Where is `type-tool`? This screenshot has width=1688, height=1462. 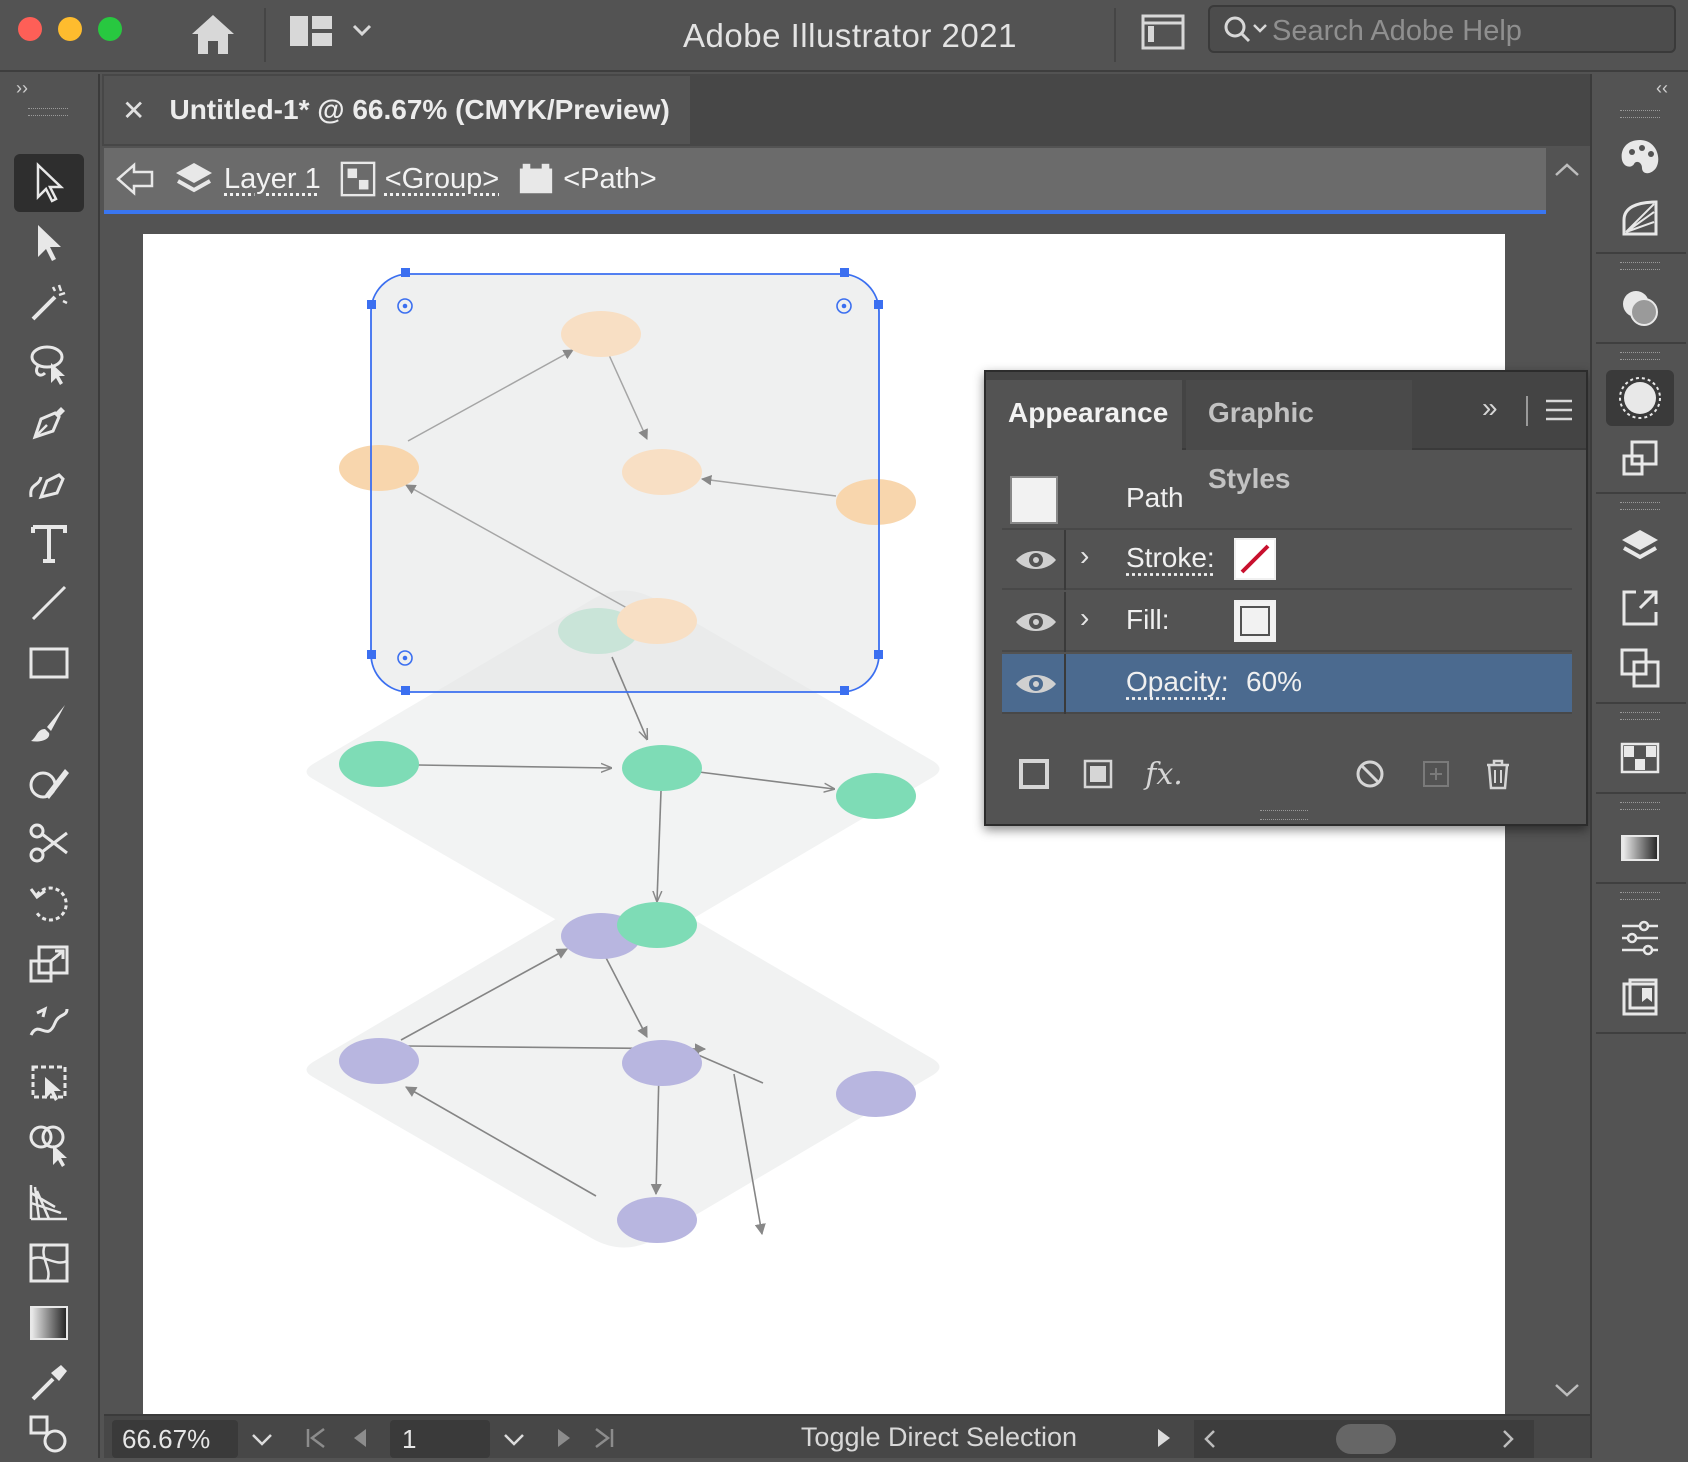 type-tool is located at coordinates (49, 543).